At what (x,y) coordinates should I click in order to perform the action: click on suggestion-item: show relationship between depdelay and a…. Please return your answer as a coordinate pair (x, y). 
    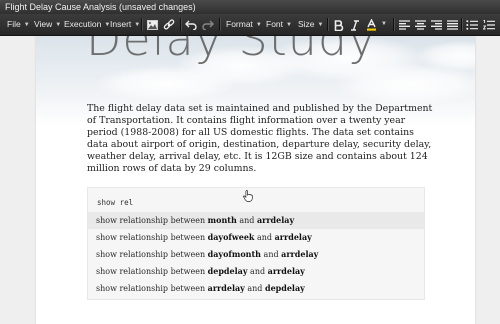
    Looking at the image, I should click on (256, 271).